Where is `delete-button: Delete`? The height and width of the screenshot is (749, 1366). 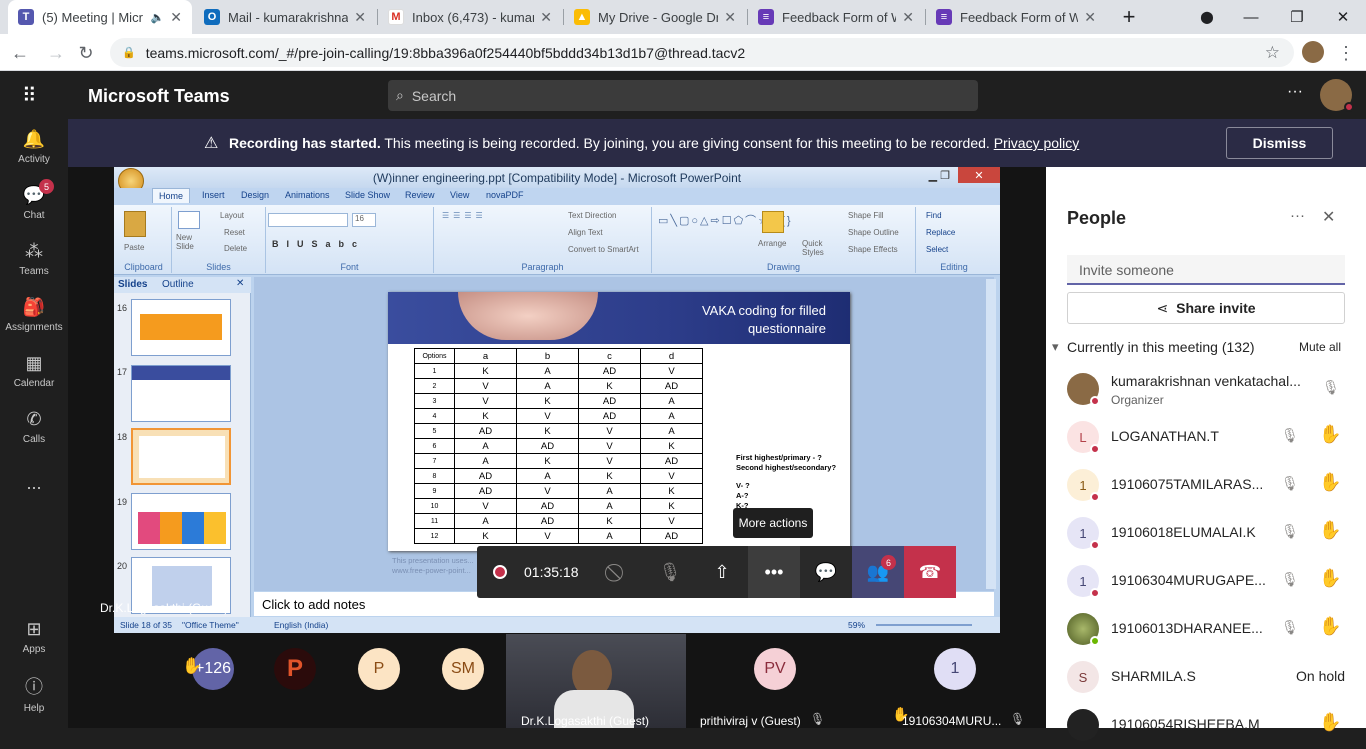
delete-button: Delete is located at coordinates (235, 248).